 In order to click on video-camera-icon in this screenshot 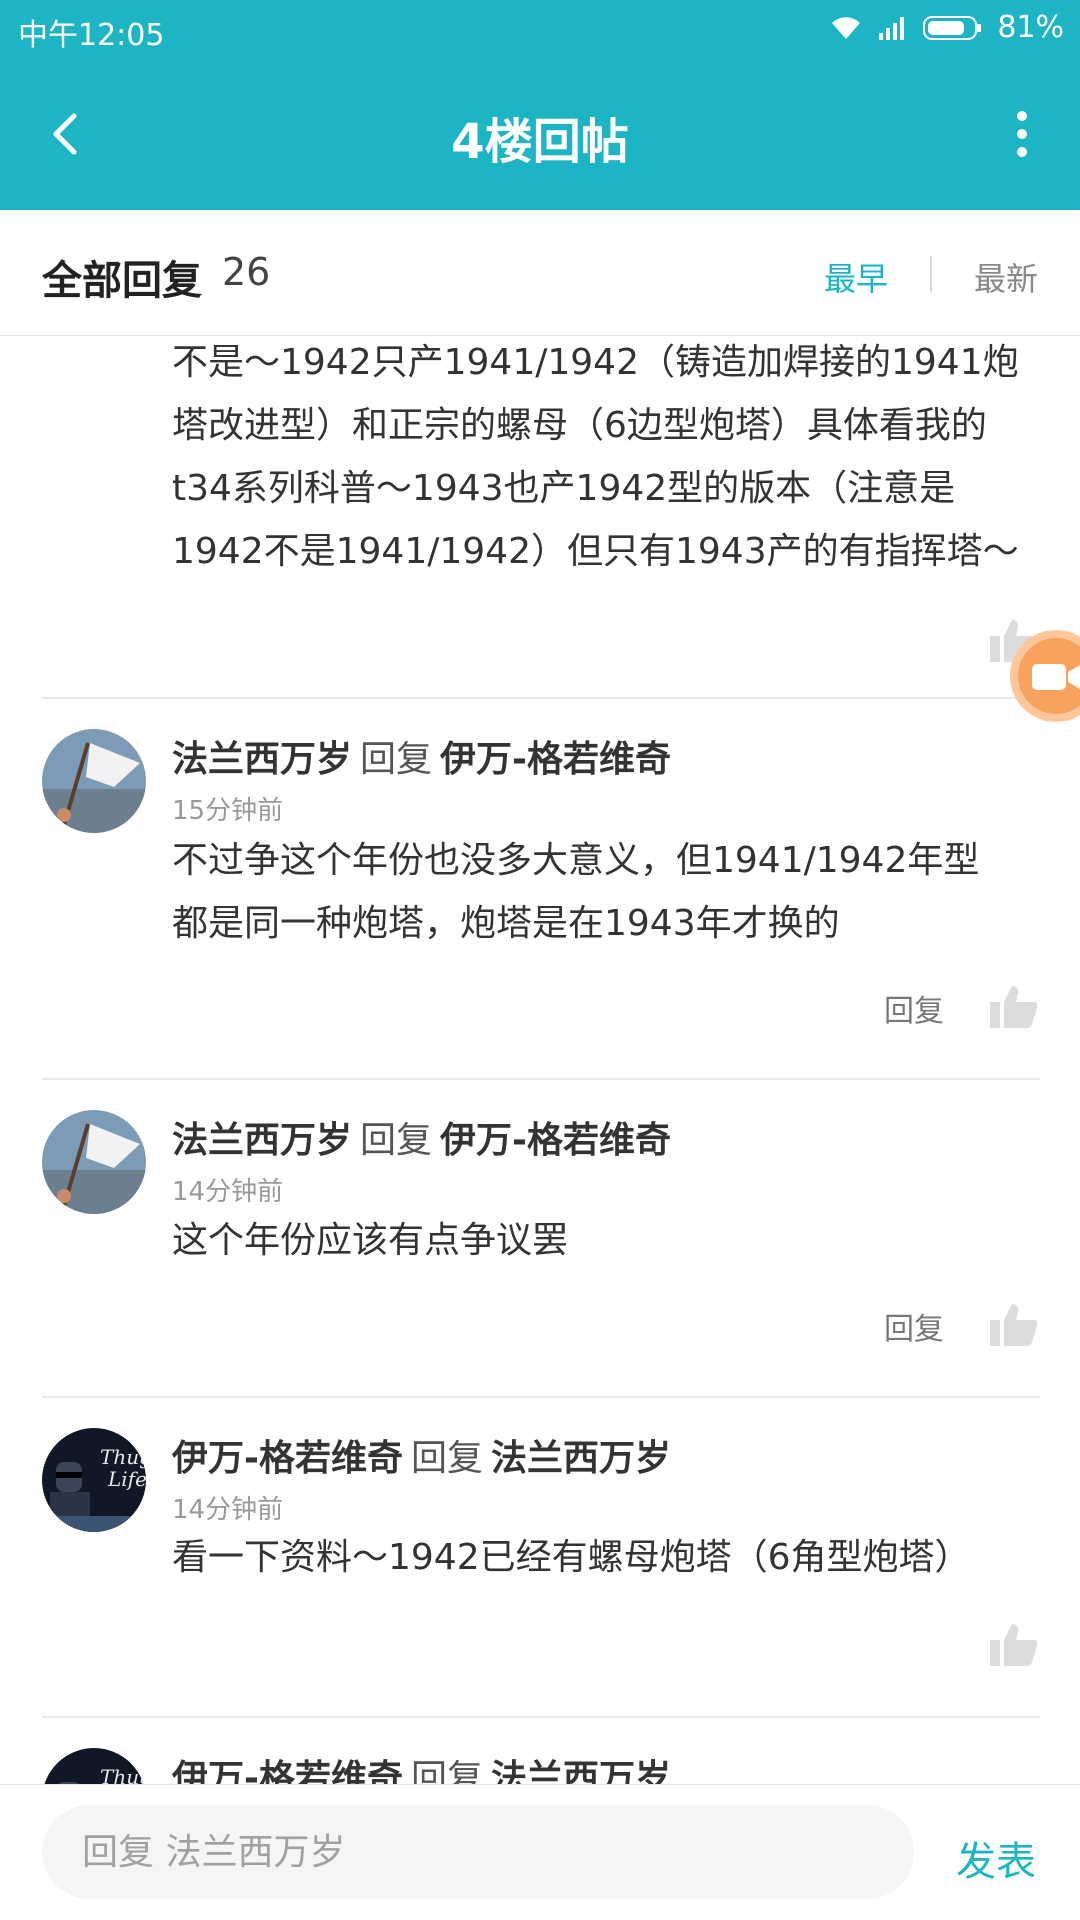, I will do `click(1056, 677)`.